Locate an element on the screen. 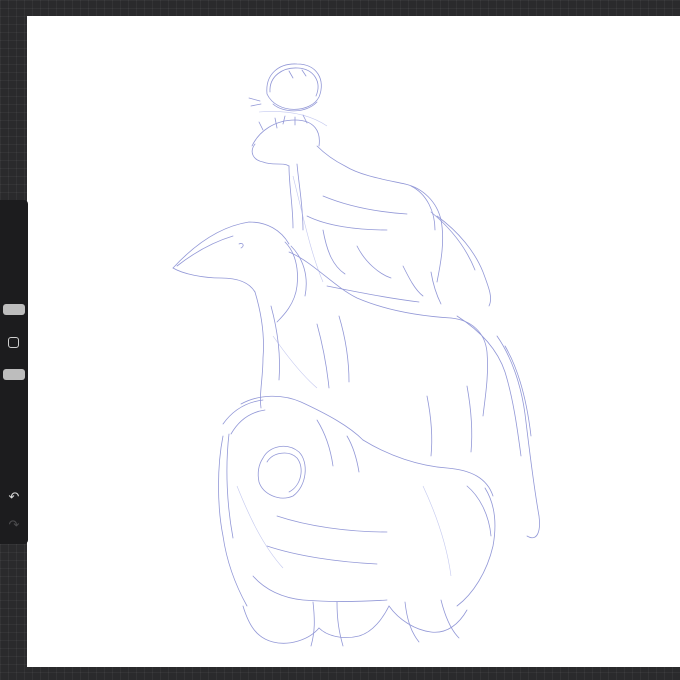  sketch-bird is located at coordinates (285, 94).